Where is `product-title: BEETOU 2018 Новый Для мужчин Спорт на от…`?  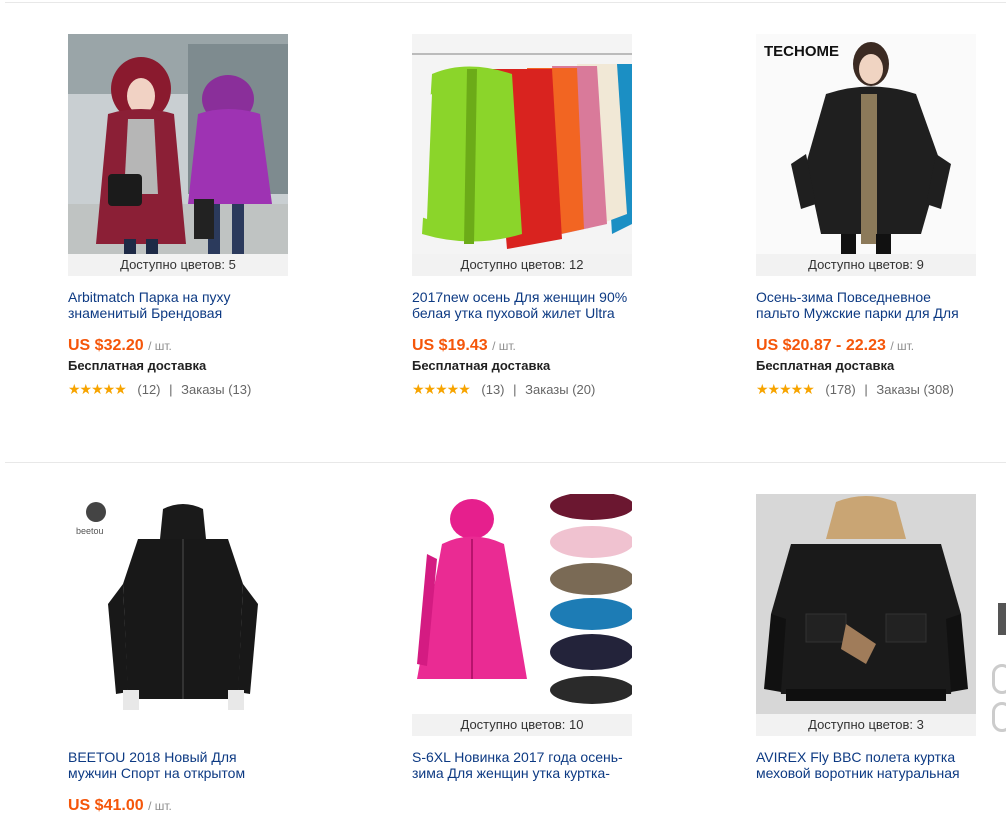 product-title: BEETOU 2018 Новый Для мужчин Спорт на от… is located at coordinates (178, 766).